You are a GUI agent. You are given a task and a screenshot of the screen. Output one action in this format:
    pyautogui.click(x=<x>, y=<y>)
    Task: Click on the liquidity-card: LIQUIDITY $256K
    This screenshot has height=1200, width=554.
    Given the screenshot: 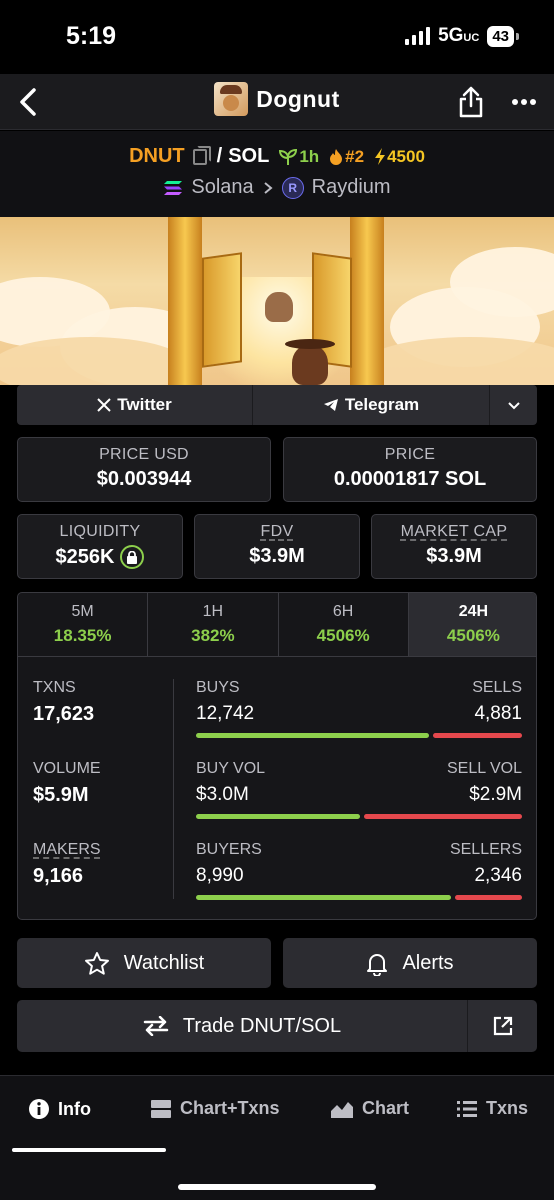 What is the action you would take?
    pyautogui.click(x=100, y=546)
    